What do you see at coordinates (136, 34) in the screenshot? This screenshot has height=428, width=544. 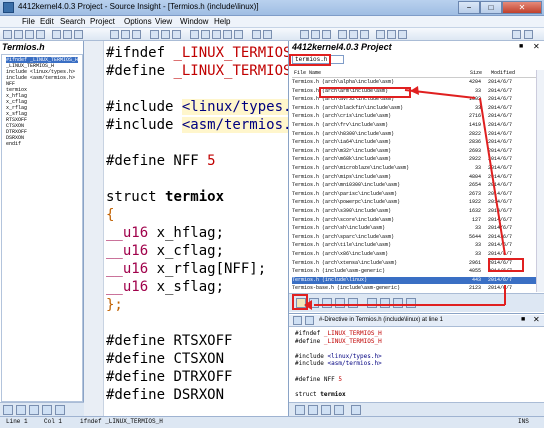 I see `paste-icon` at bounding box center [136, 34].